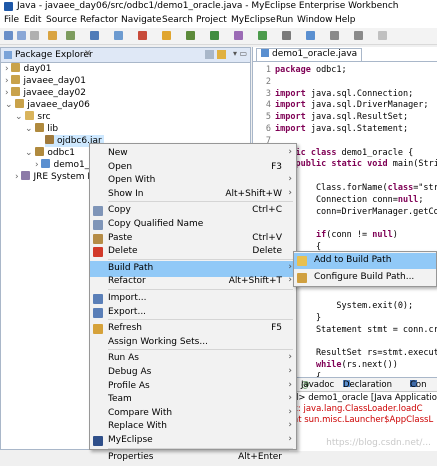 This screenshot has height=466, width=437. Describe the element at coordinates (284, 20) in the screenshot. I see `menu-run: Run` at that location.